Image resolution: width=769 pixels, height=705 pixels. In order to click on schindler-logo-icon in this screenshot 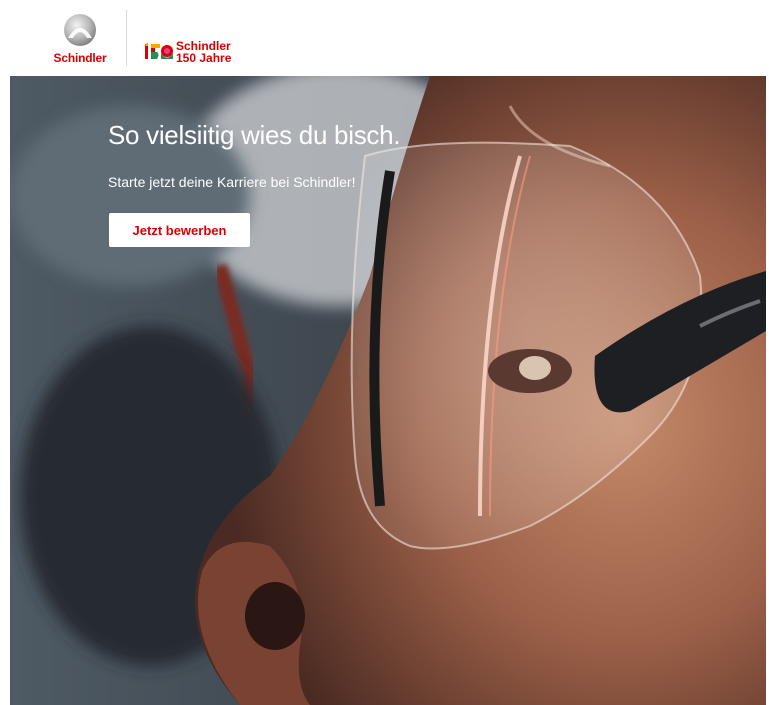, I will do `click(80, 30)`.